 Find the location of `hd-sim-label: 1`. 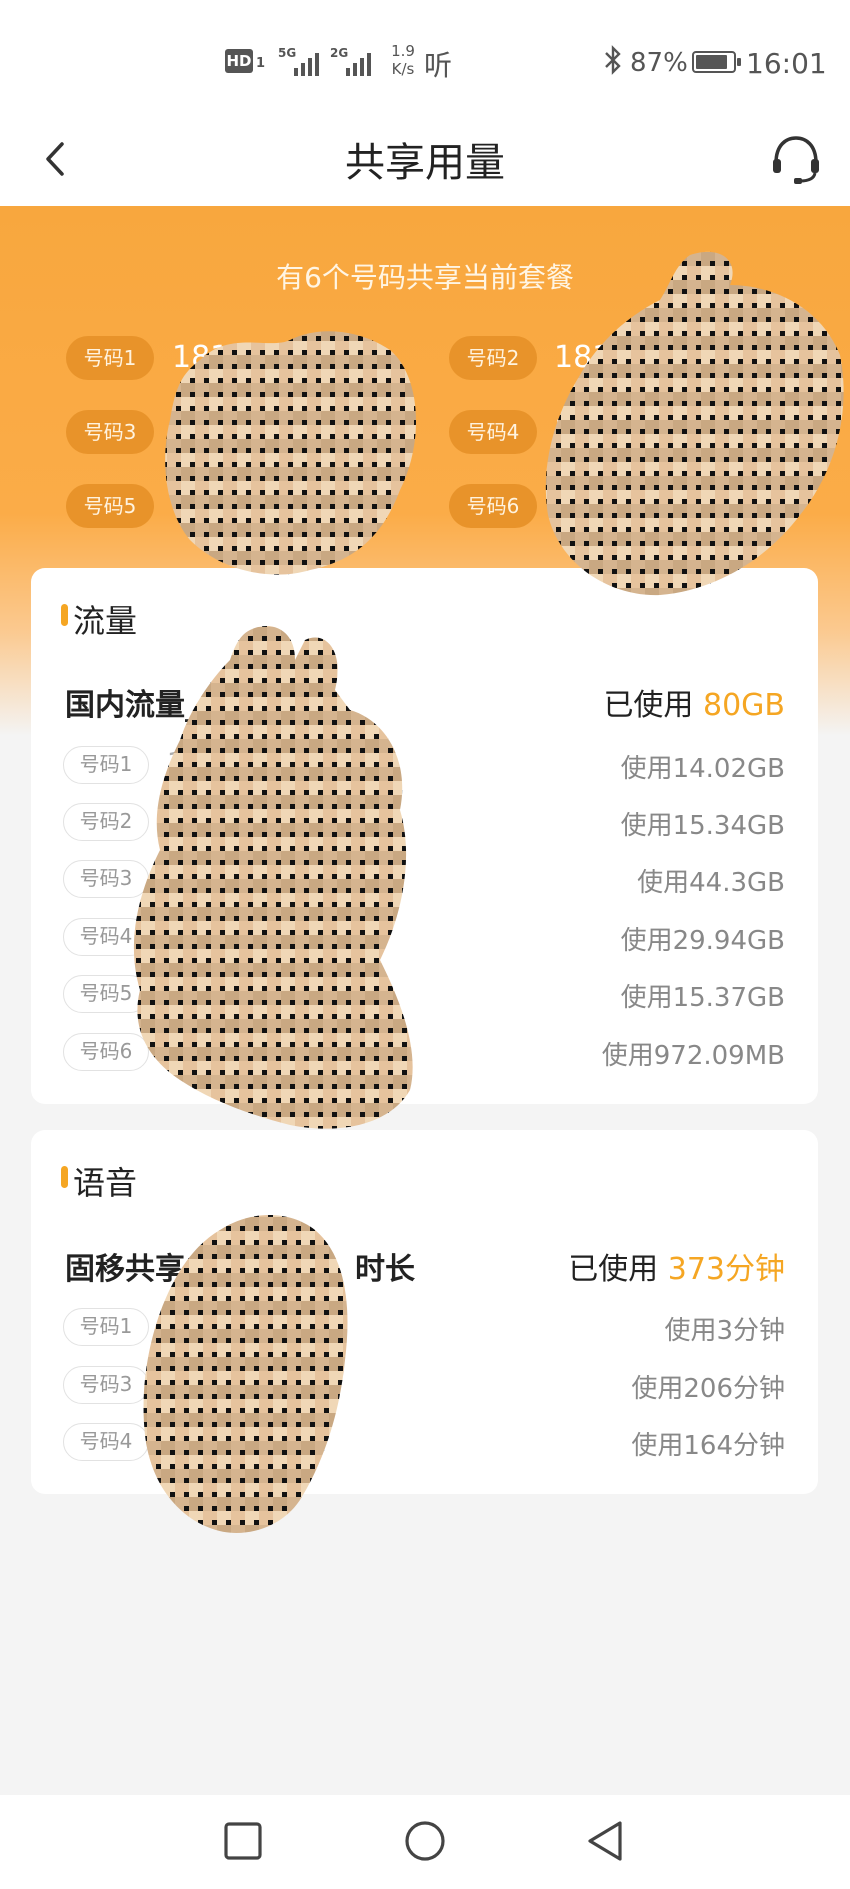

hd-sim-label: 1 is located at coordinates (261, 63).